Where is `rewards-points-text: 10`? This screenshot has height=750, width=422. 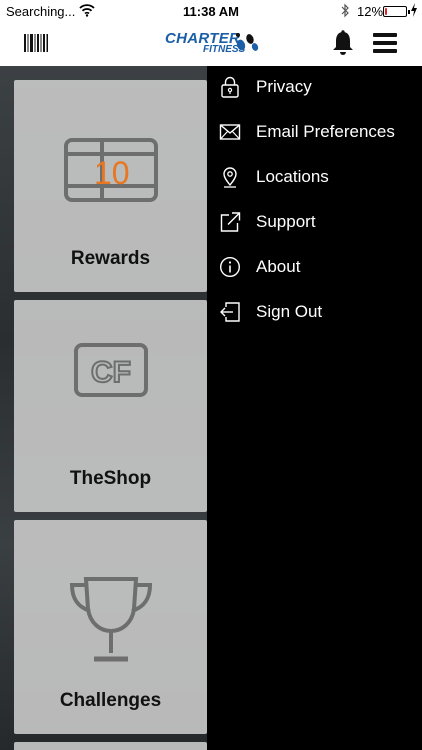 rewards-points-text: 10 is located at coordinates (112, 173).